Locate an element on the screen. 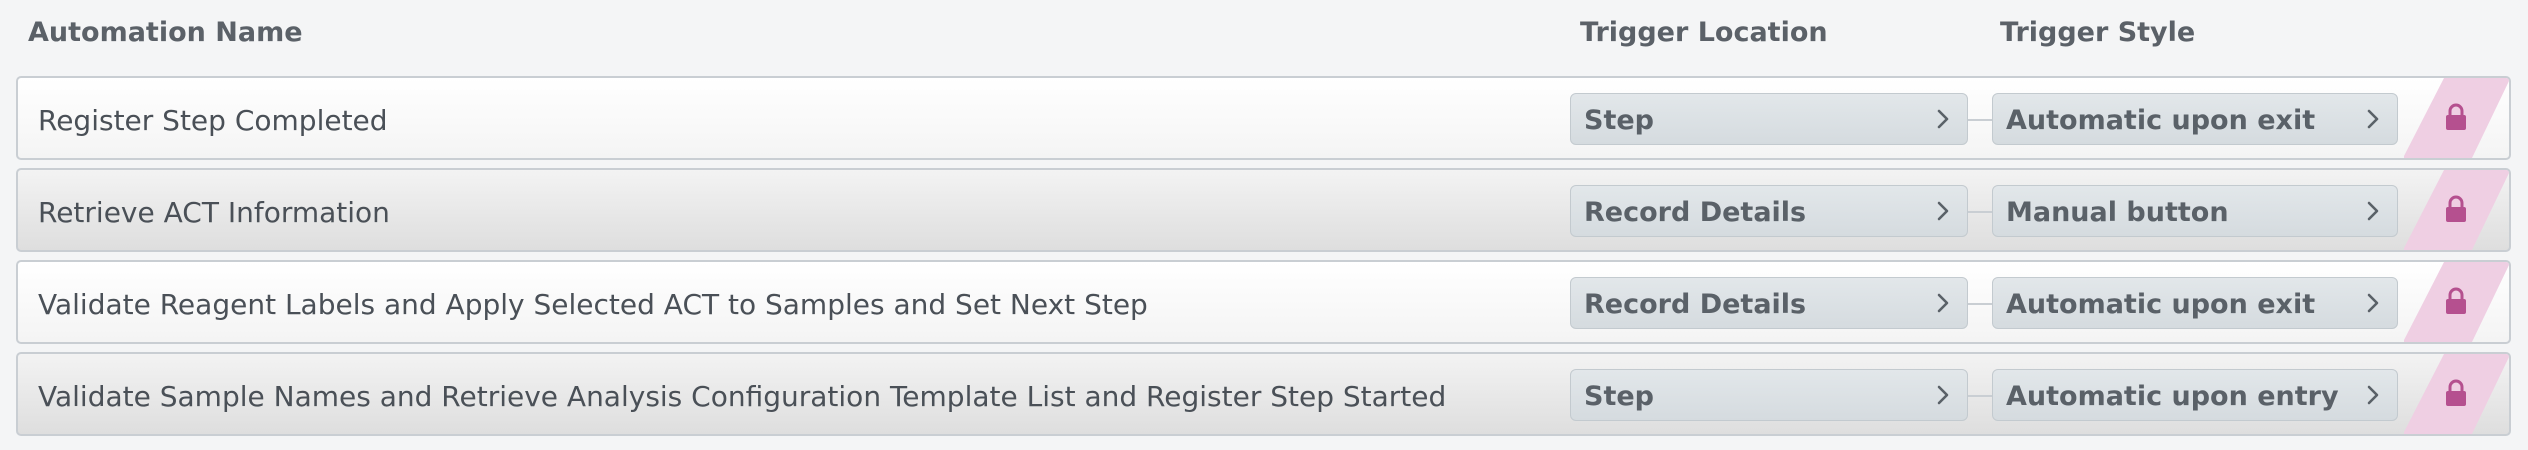 This screenshot has width=2528, height=450. automation-name: Register Step Completed is located at coordinates (213, 120).